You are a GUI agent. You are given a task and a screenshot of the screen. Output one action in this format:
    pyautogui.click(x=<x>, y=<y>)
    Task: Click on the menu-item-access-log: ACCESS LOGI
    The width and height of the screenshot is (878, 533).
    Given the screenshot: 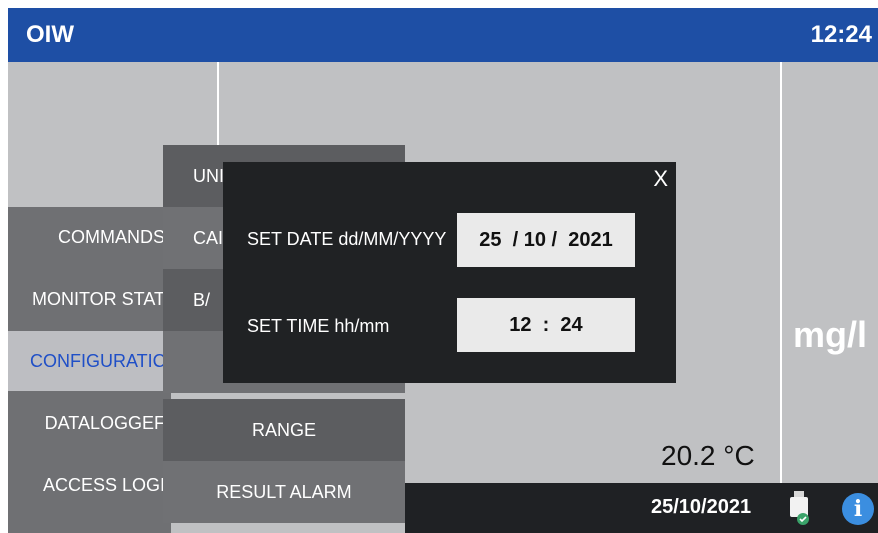 What is the action you would take?
    pyautogui.click(x=89, y=485)
    